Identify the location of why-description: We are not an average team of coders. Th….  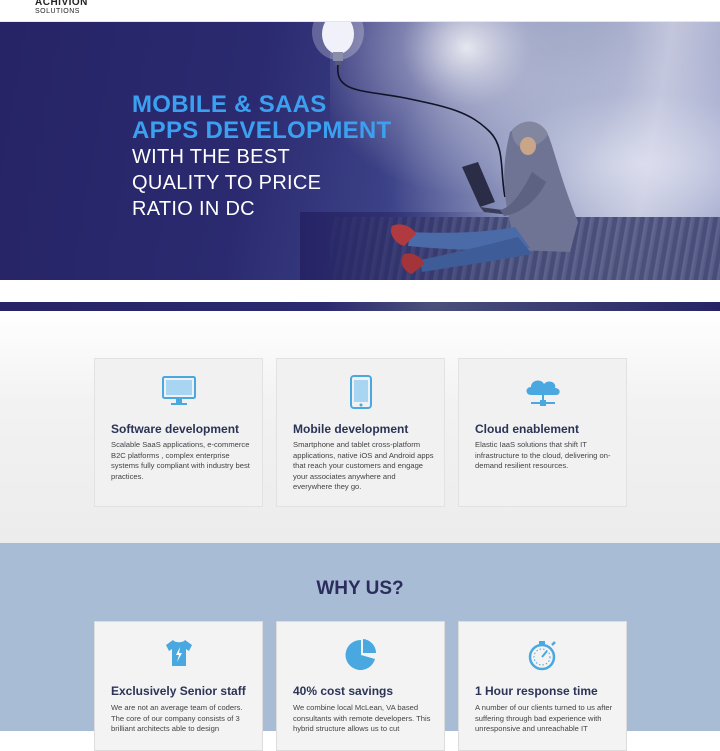
(177, 718).